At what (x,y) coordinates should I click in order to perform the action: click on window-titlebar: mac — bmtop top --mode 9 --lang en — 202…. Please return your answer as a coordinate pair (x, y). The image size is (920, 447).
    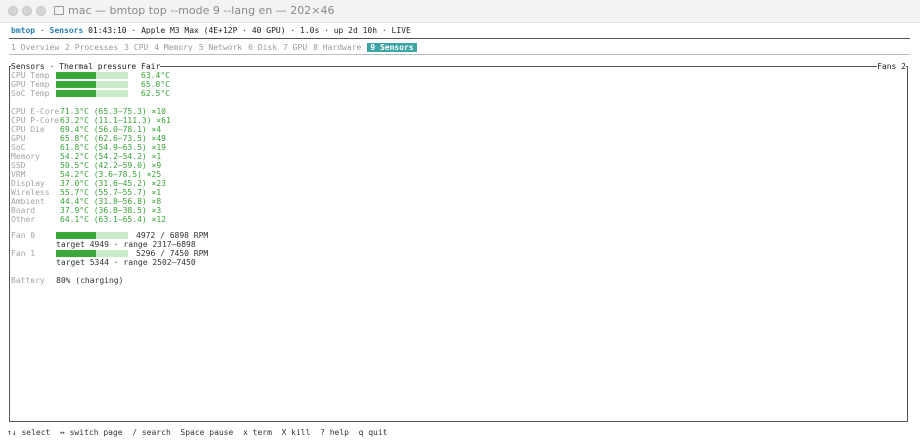
    Looking at the image, I should click on (460, 11).